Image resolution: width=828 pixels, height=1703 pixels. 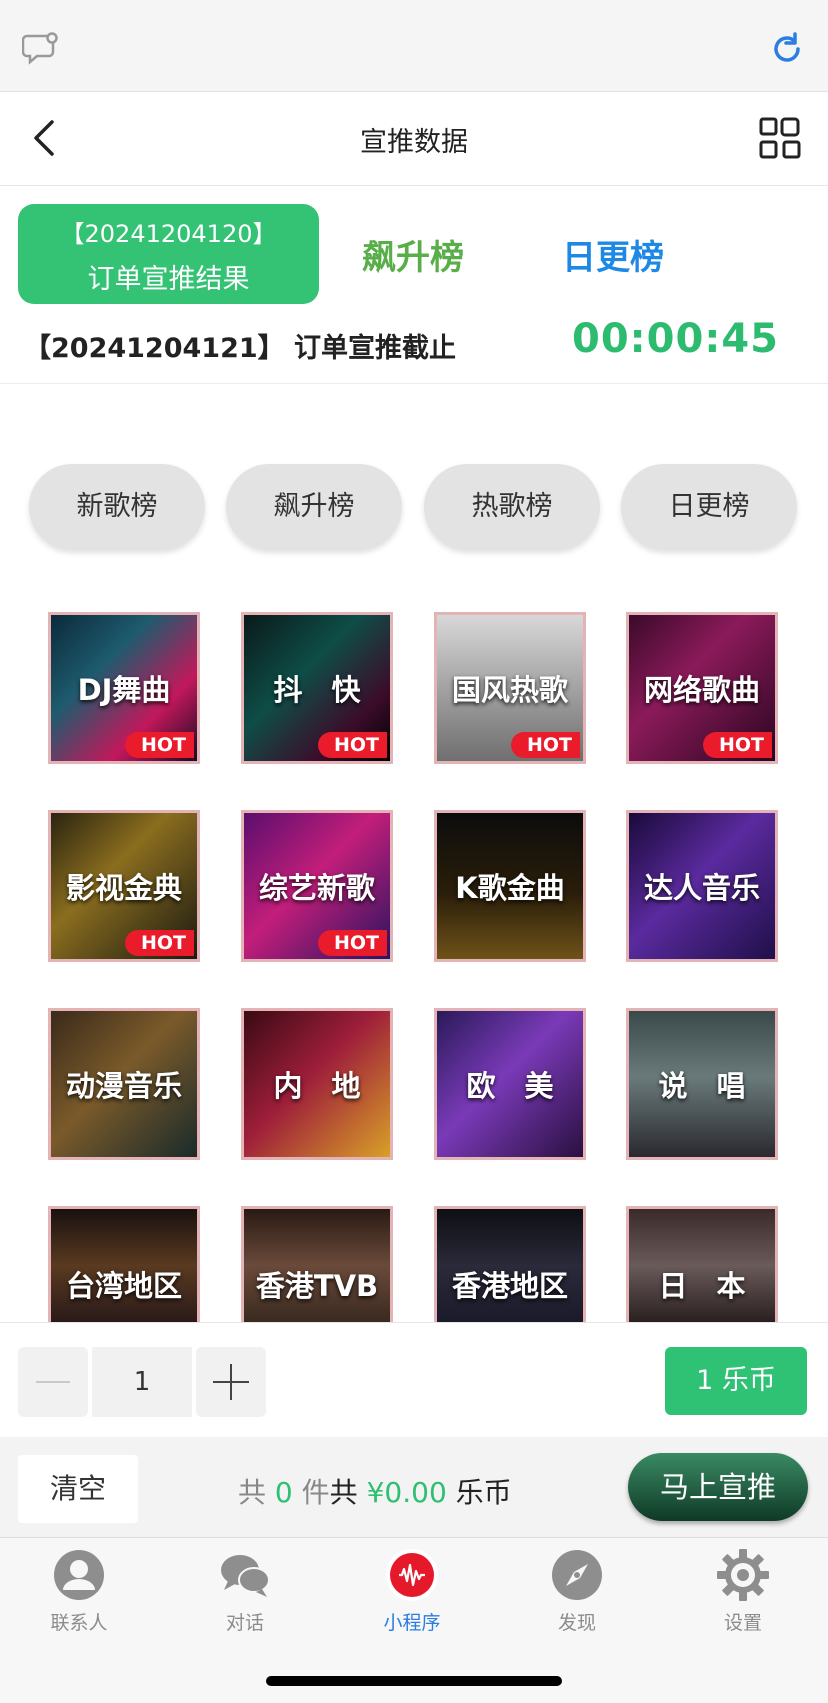 I want to click on order-bar: 1 1 乐币 清空 共 0 件共 ¥0.00 乐币 马上宣推, so click(x=414, y=1429).